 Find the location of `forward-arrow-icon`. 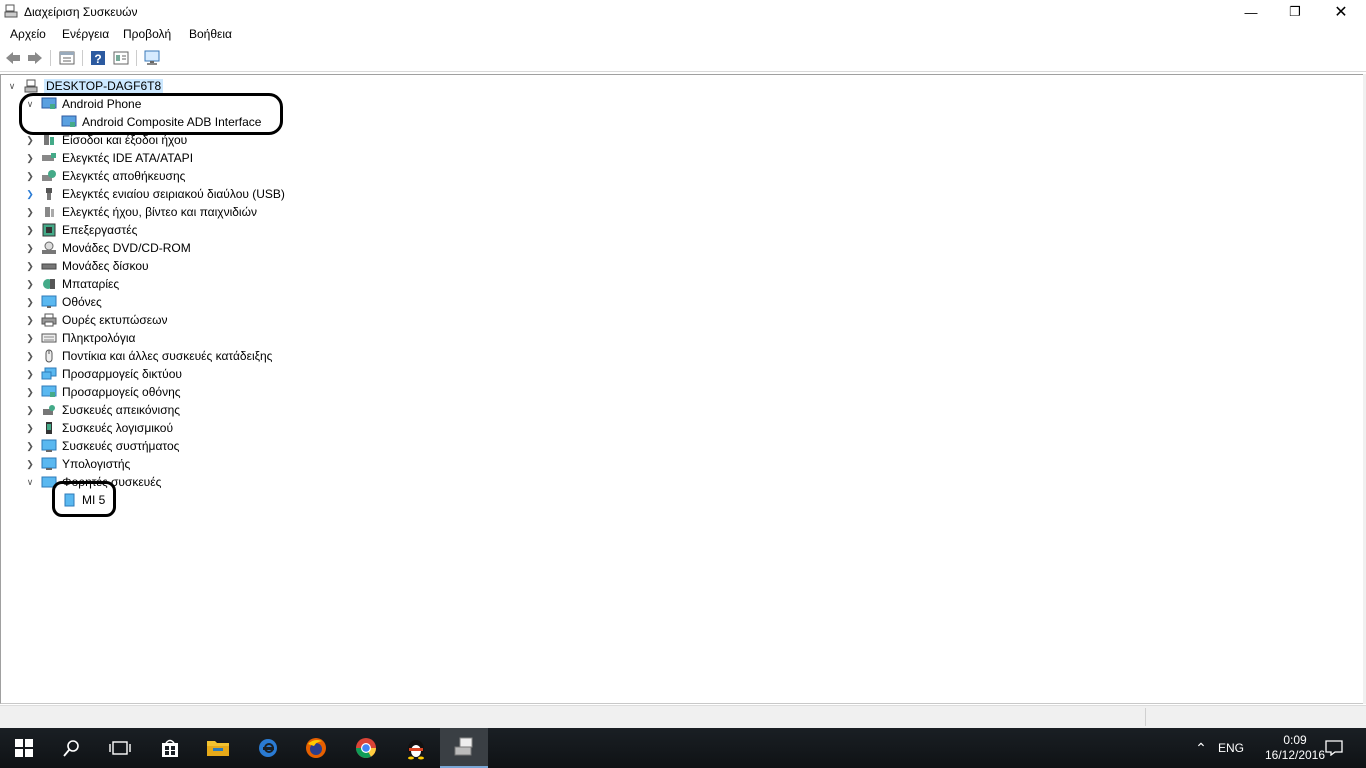

forward-arrow-icon is located at coordinates (35, 58).